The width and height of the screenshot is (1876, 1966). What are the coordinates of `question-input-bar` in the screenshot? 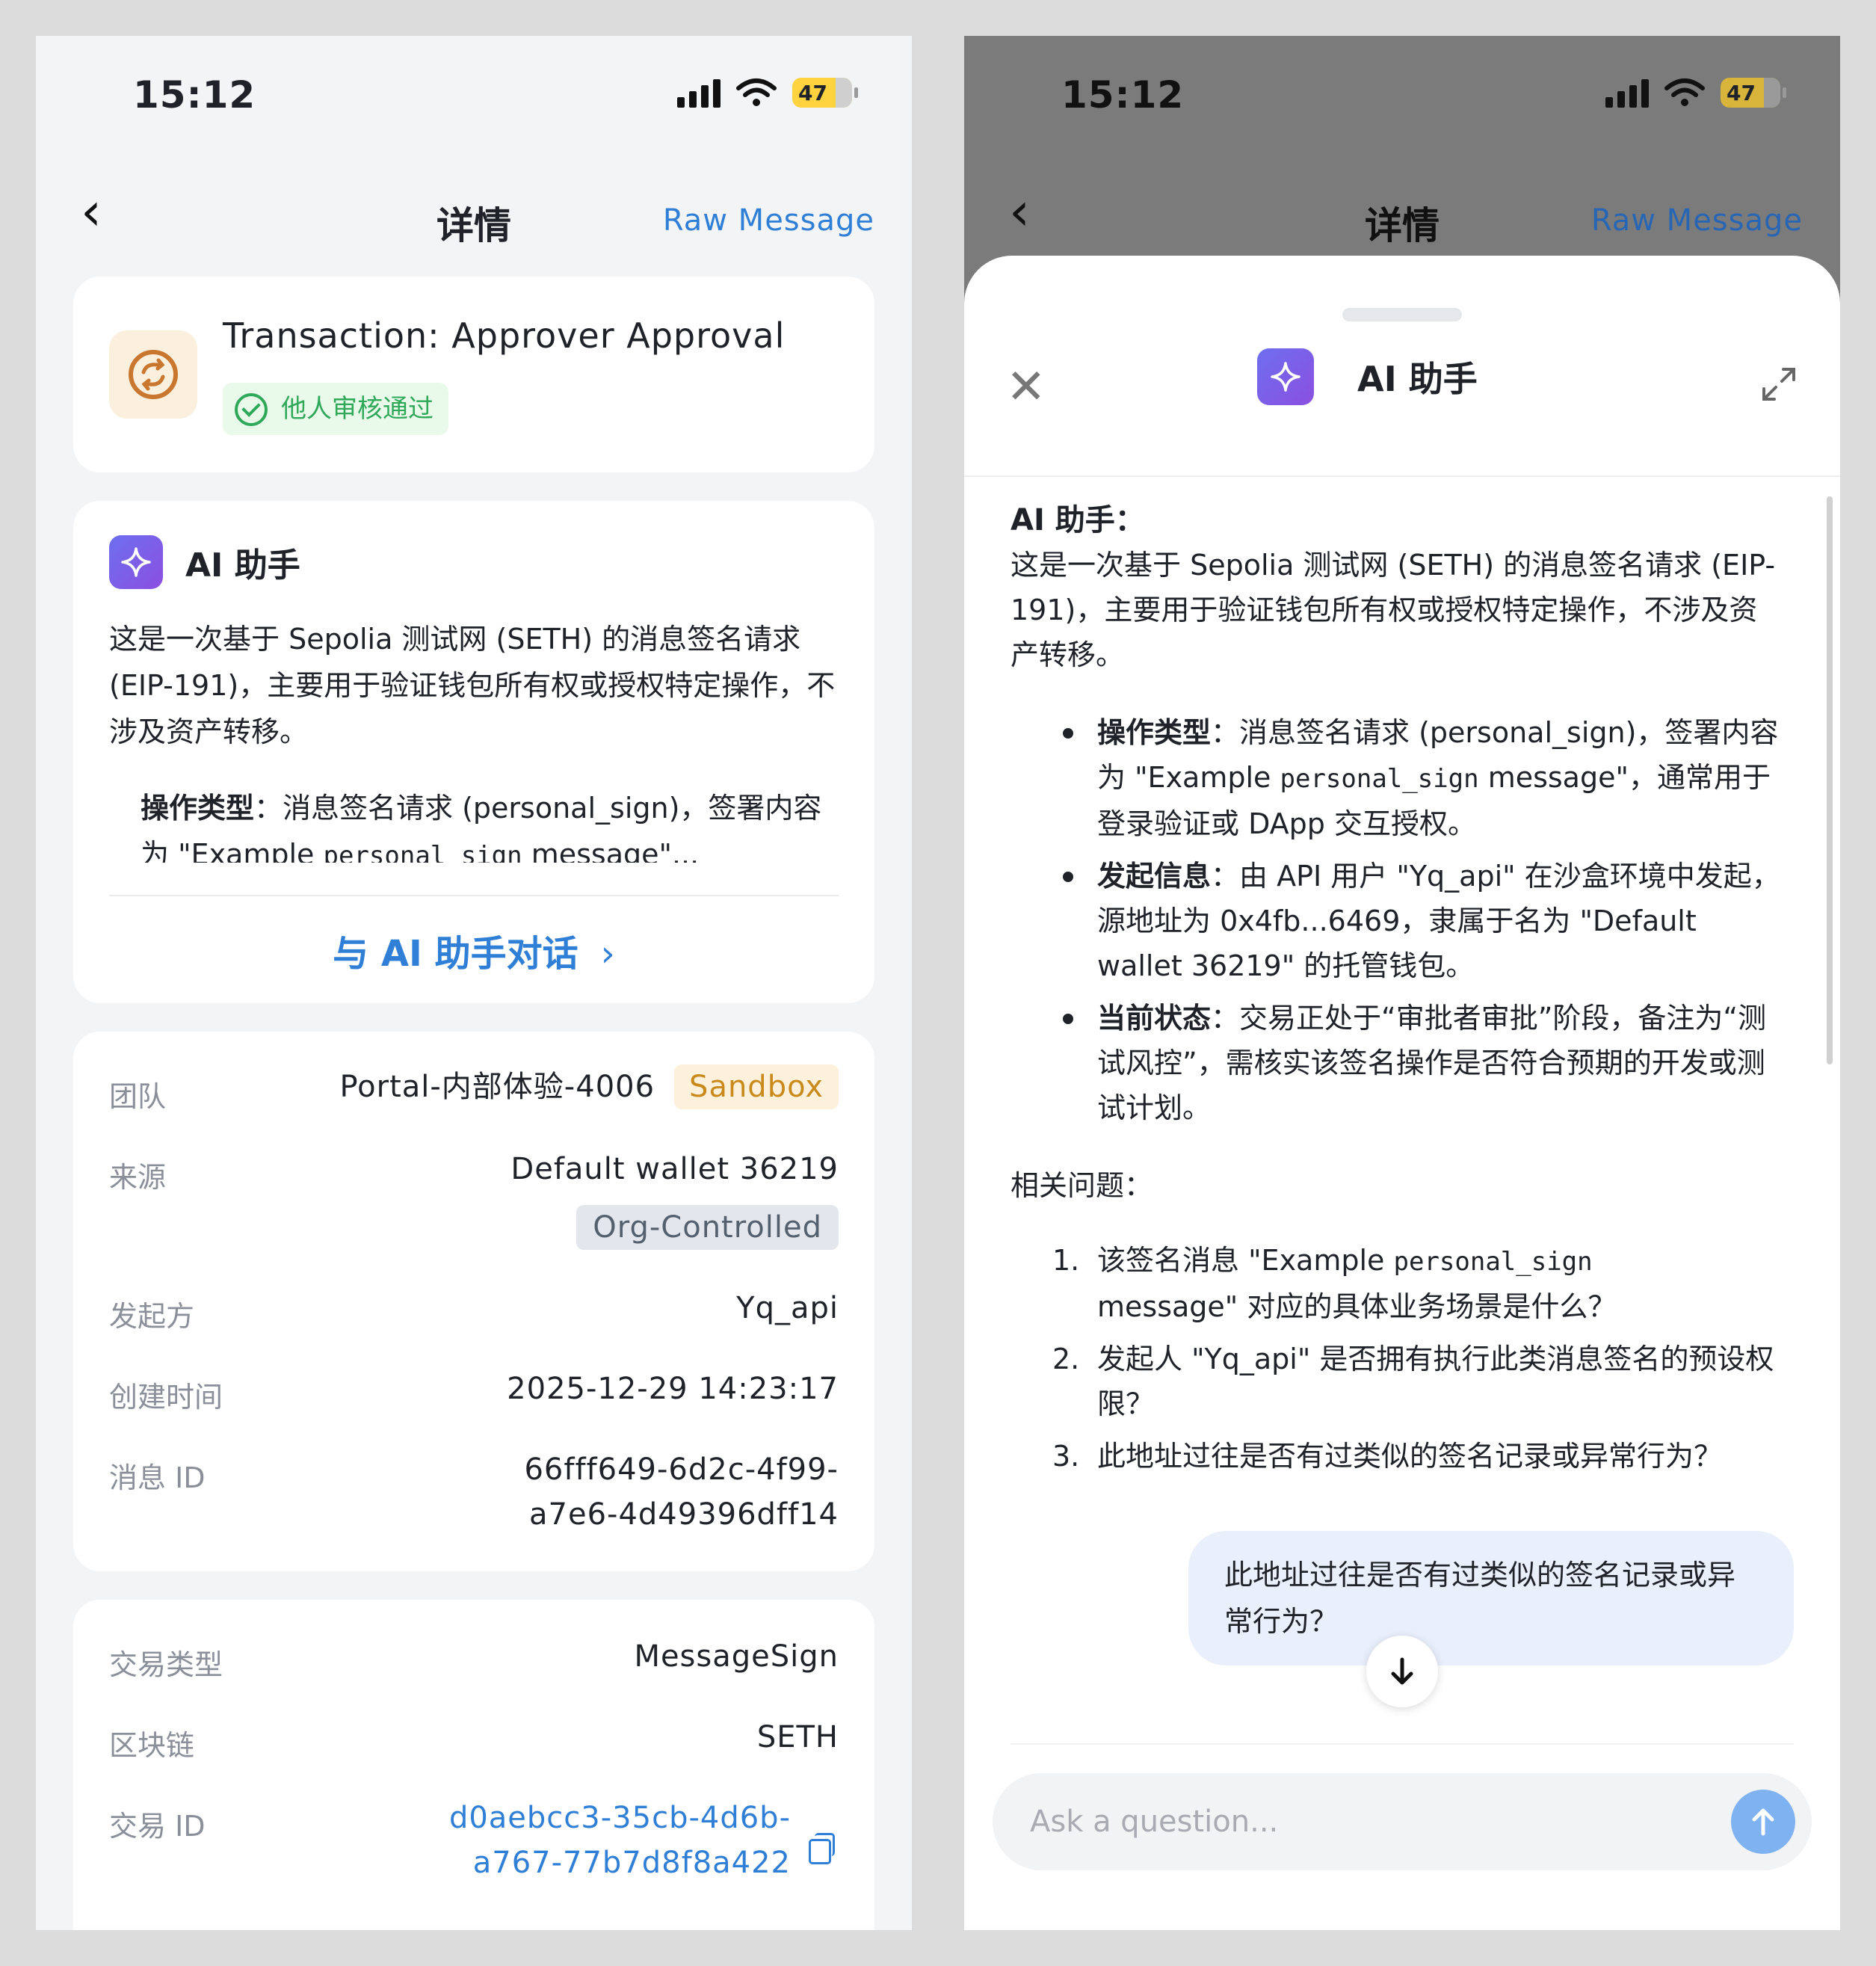 It's located at (1402, 1821).